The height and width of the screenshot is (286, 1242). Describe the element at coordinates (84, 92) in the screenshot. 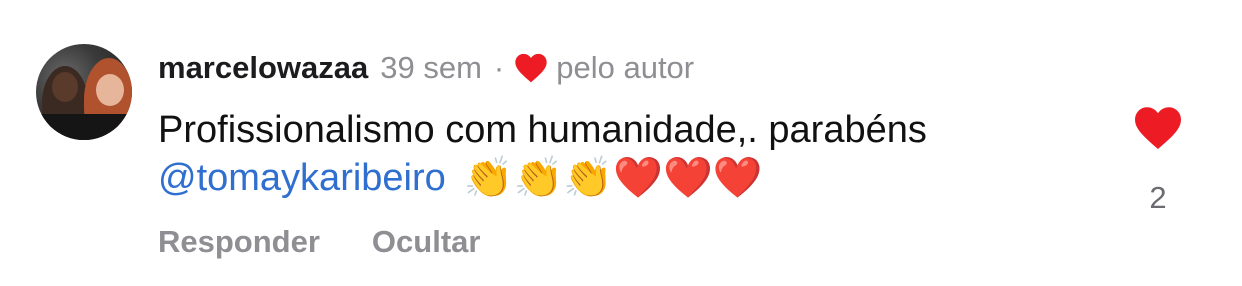

I see `avatar` at that location.